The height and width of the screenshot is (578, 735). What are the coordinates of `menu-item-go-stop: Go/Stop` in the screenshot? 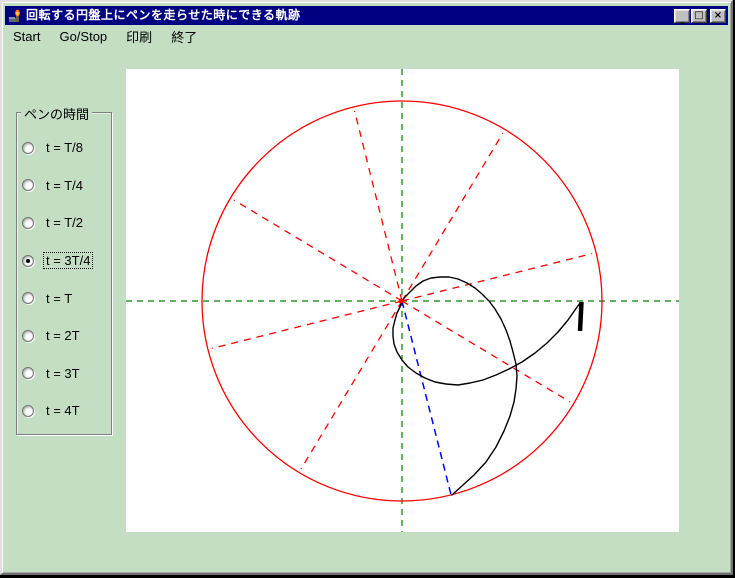 It's located at (83, 36).